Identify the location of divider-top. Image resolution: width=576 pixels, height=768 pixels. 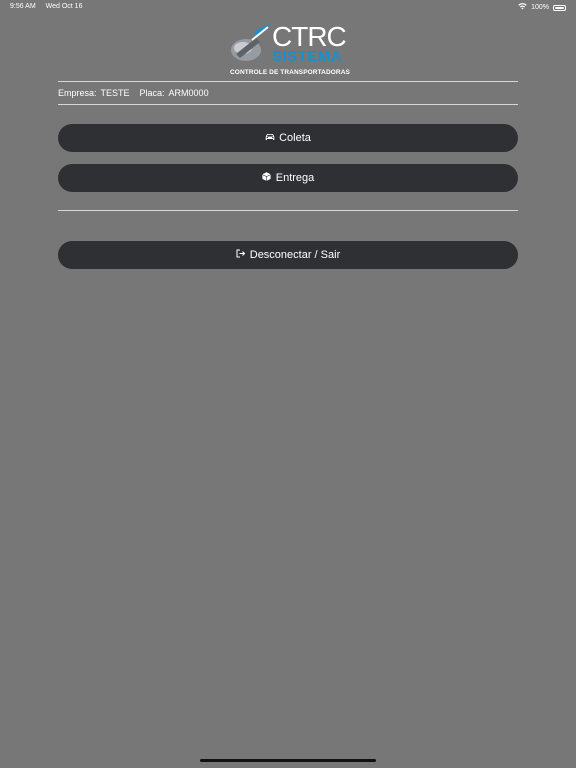
(288, 81).